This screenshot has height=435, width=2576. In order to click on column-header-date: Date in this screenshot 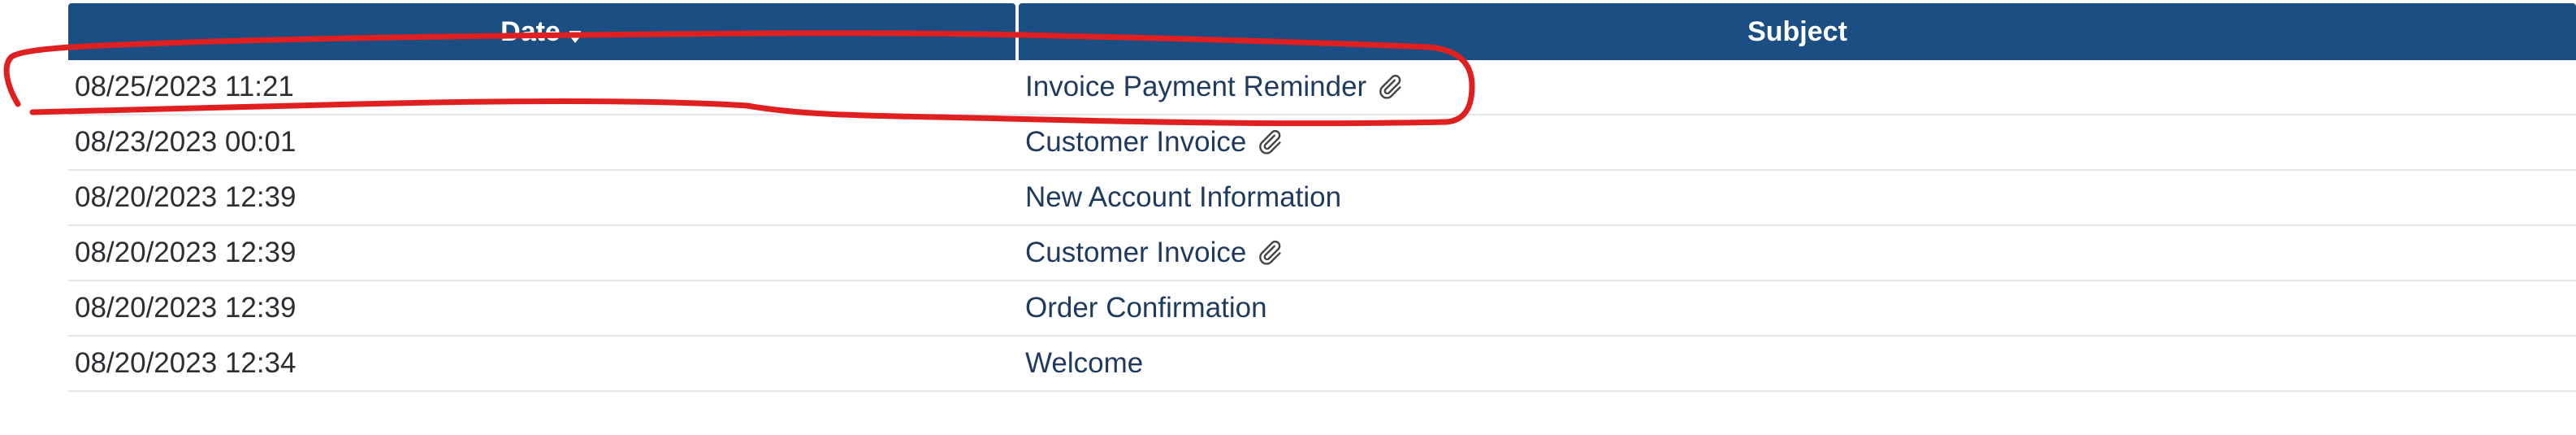, I will do `click(541, 31)`.